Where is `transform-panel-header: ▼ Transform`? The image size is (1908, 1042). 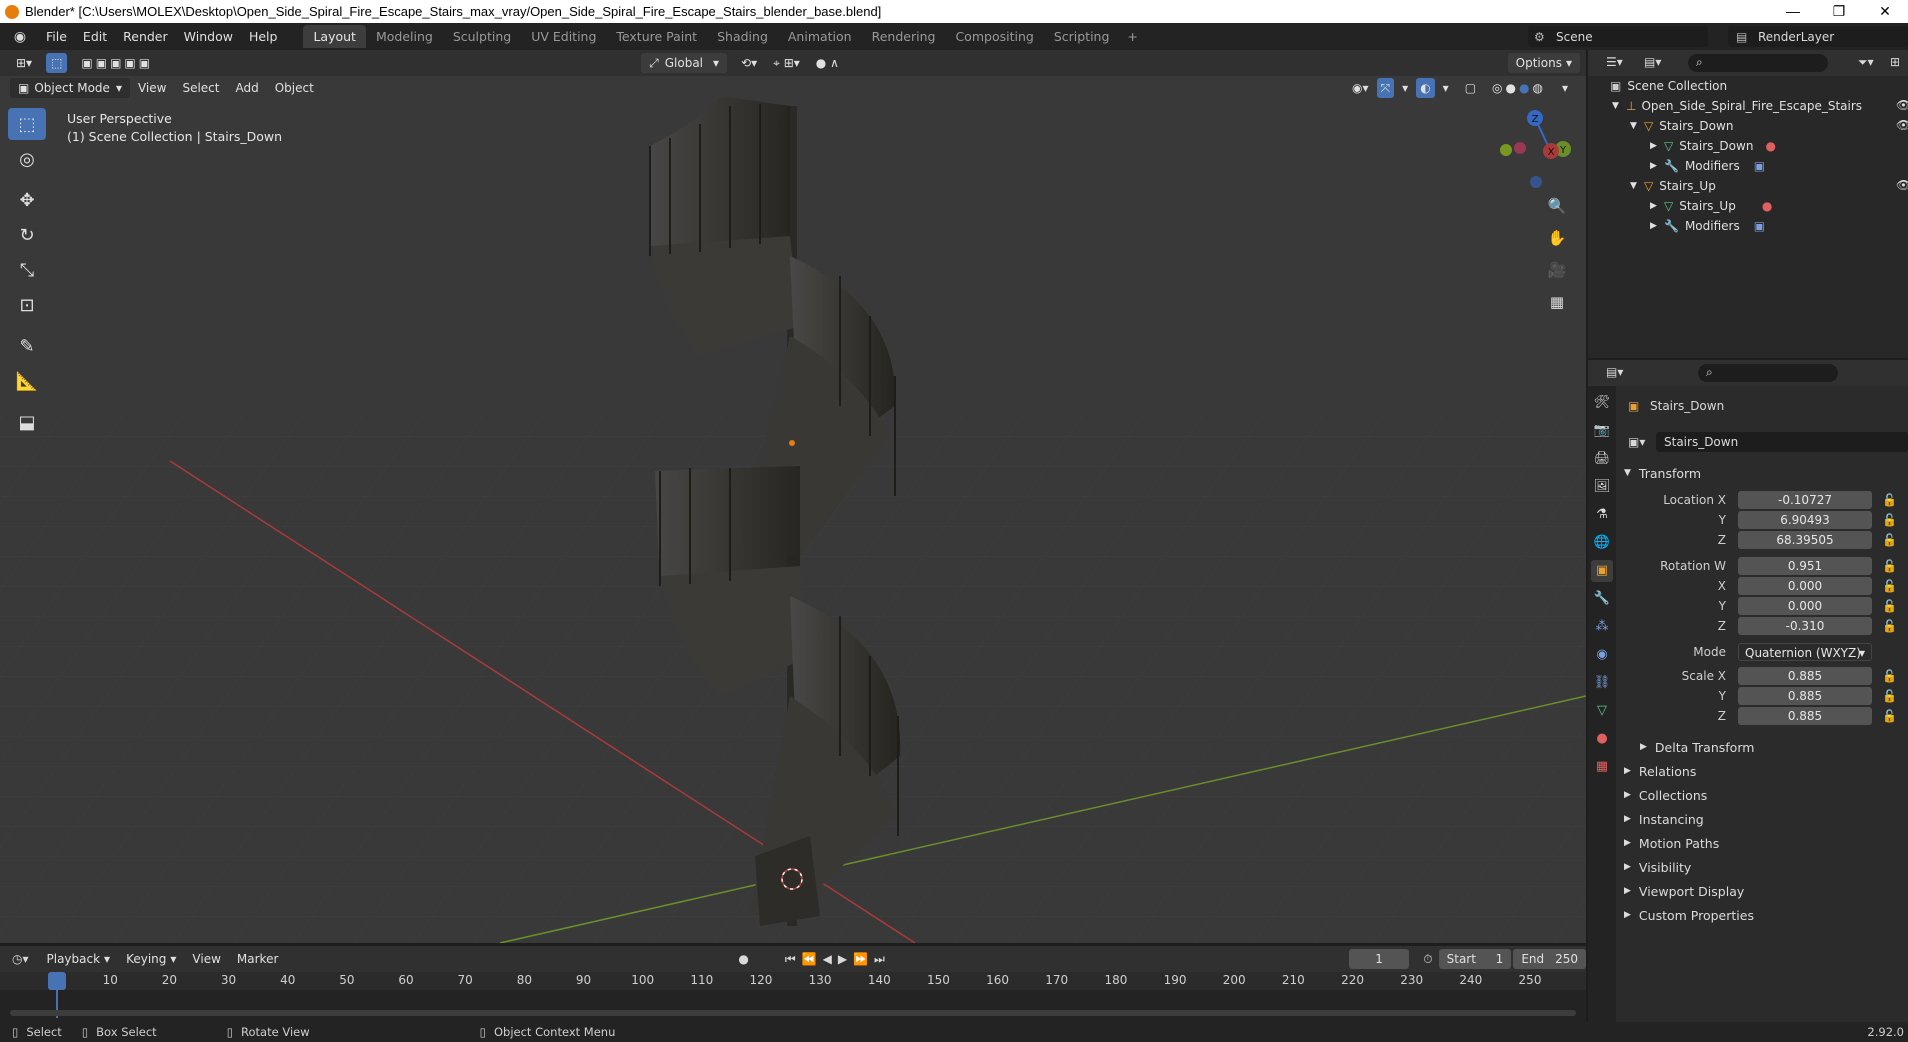
transform-panel-header: ▼ Transform is located at coordinates (1662, 473).